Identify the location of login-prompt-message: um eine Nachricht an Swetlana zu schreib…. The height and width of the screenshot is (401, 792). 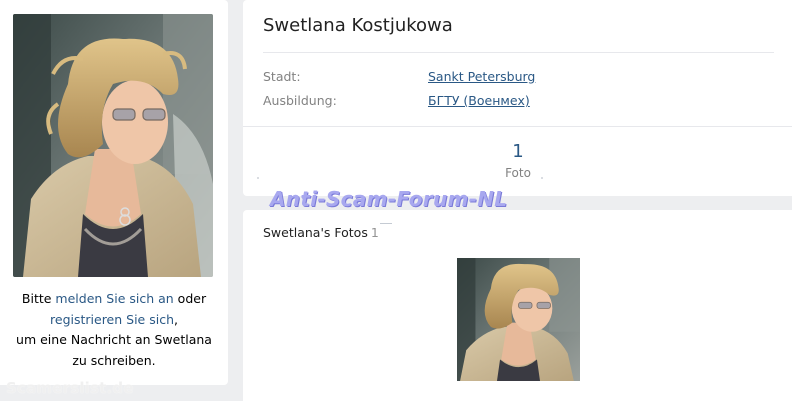
(114, 350).